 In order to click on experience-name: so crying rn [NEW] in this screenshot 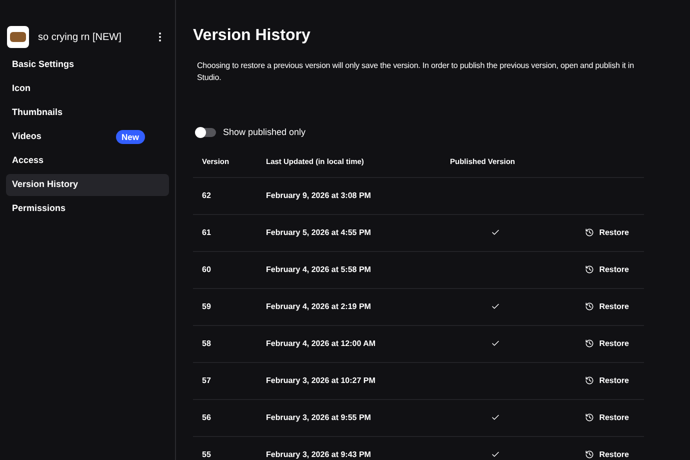, I will do `click(80, 37)`.